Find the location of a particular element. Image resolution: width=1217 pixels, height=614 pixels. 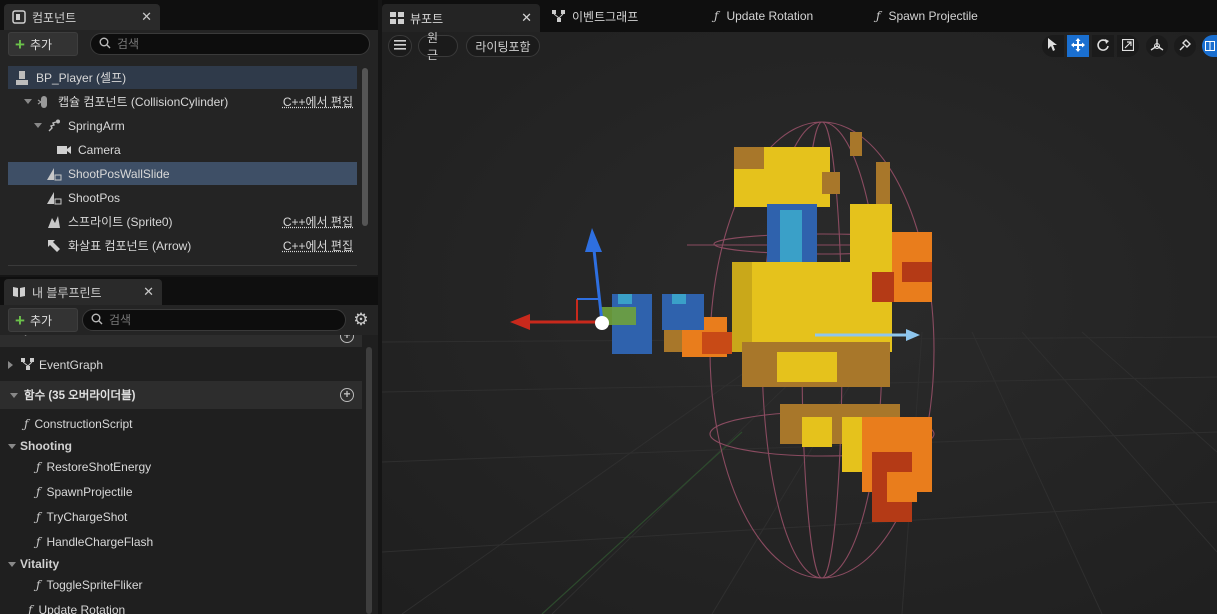

tree-item-label: 스프라이트 (Sprite0) is located at coordinates (120, 222).